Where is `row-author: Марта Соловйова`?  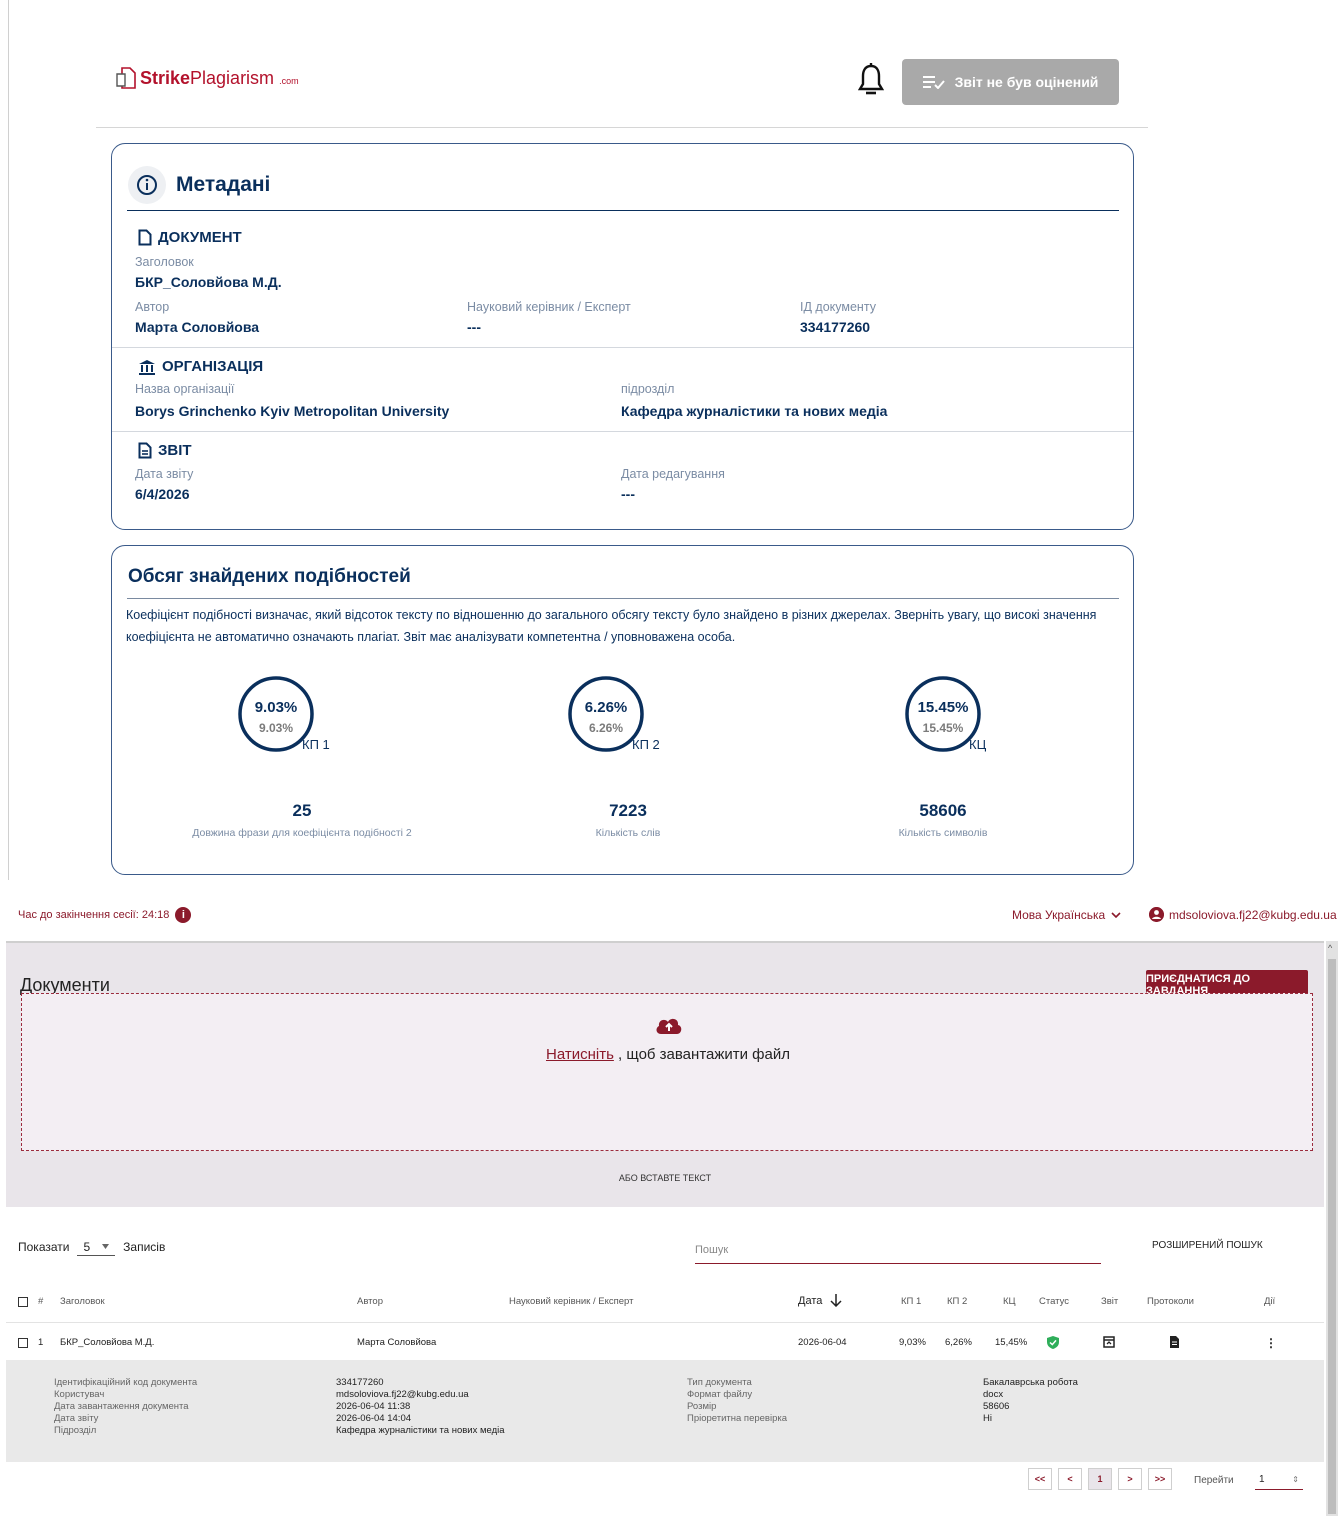
row-author: Марта Соловйова is located at coordinates (397, 1342).